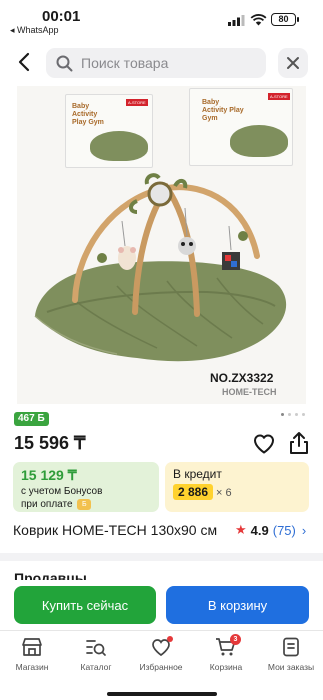 The height and width of the screenshot is (700, 323). What do you see at coordinates (162, 694) in the screenshot?
I see `home-indicator` at bounding box center [162, 694].